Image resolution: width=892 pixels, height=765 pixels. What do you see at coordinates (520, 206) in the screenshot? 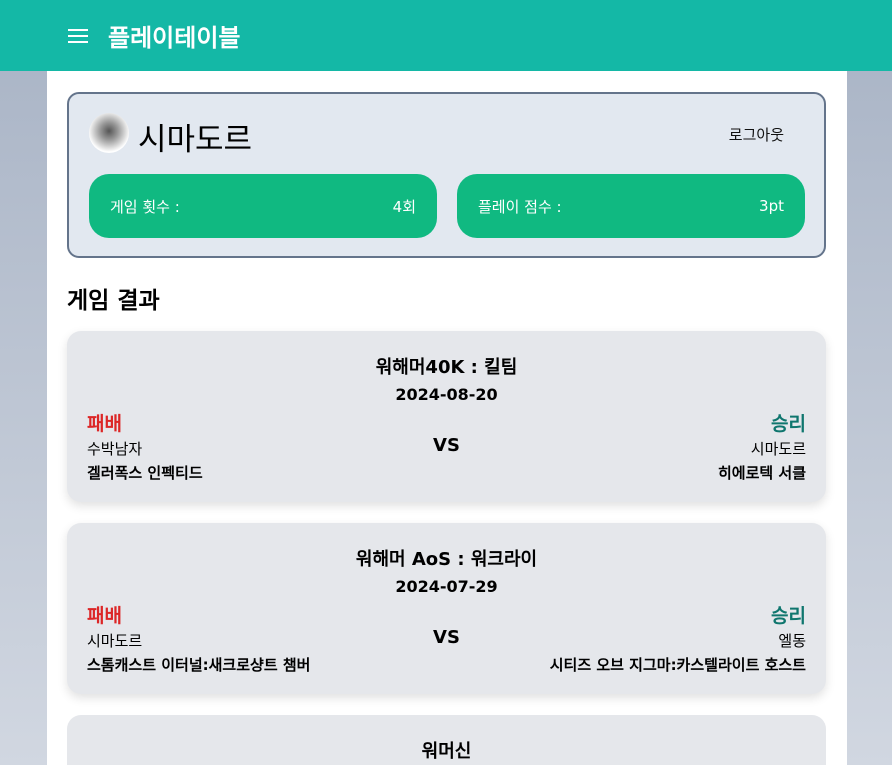
I see `stat-label: 플레이 점수 :` at bounding box center [520, 206].